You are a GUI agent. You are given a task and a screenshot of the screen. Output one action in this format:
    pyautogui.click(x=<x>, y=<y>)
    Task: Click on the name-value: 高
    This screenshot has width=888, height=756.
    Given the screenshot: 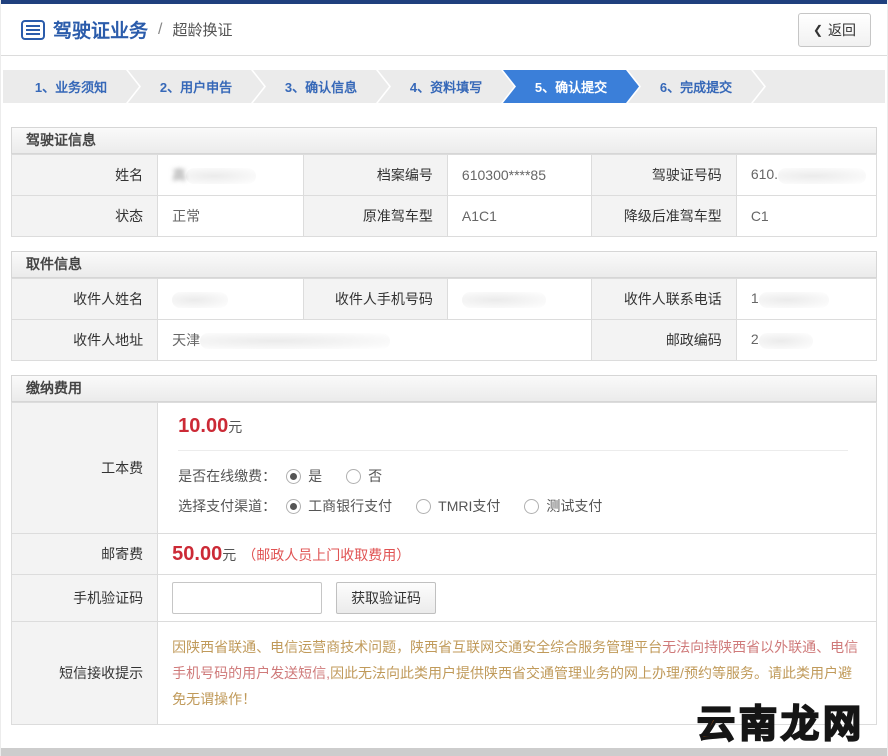 What is the action you would take?
    pyautogui.click(x=231, y=175)
    